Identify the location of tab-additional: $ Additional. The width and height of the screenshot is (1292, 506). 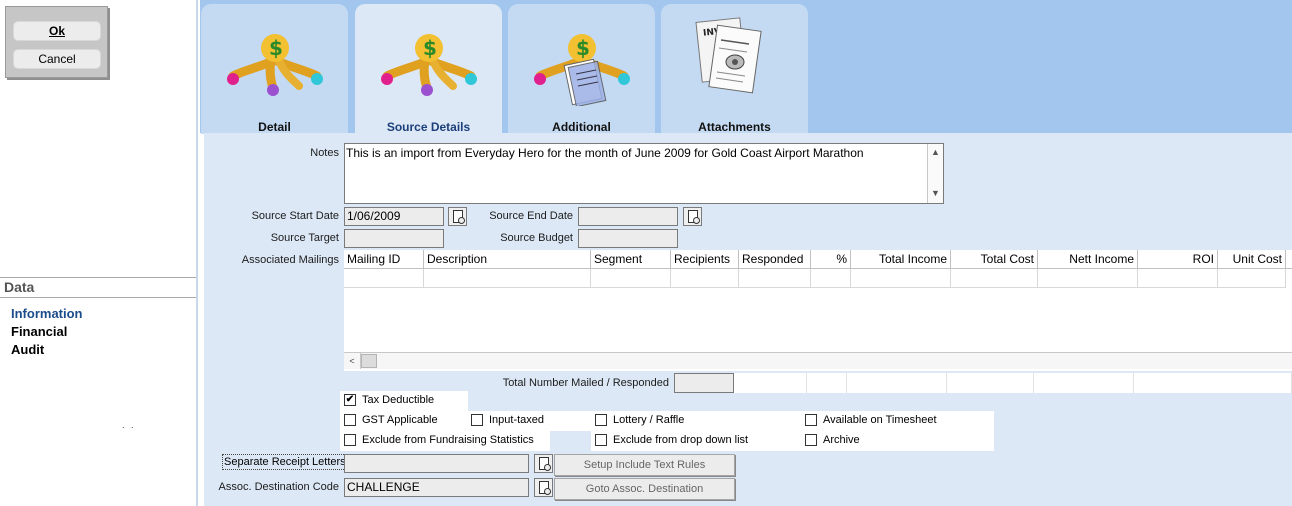
(581, 69).